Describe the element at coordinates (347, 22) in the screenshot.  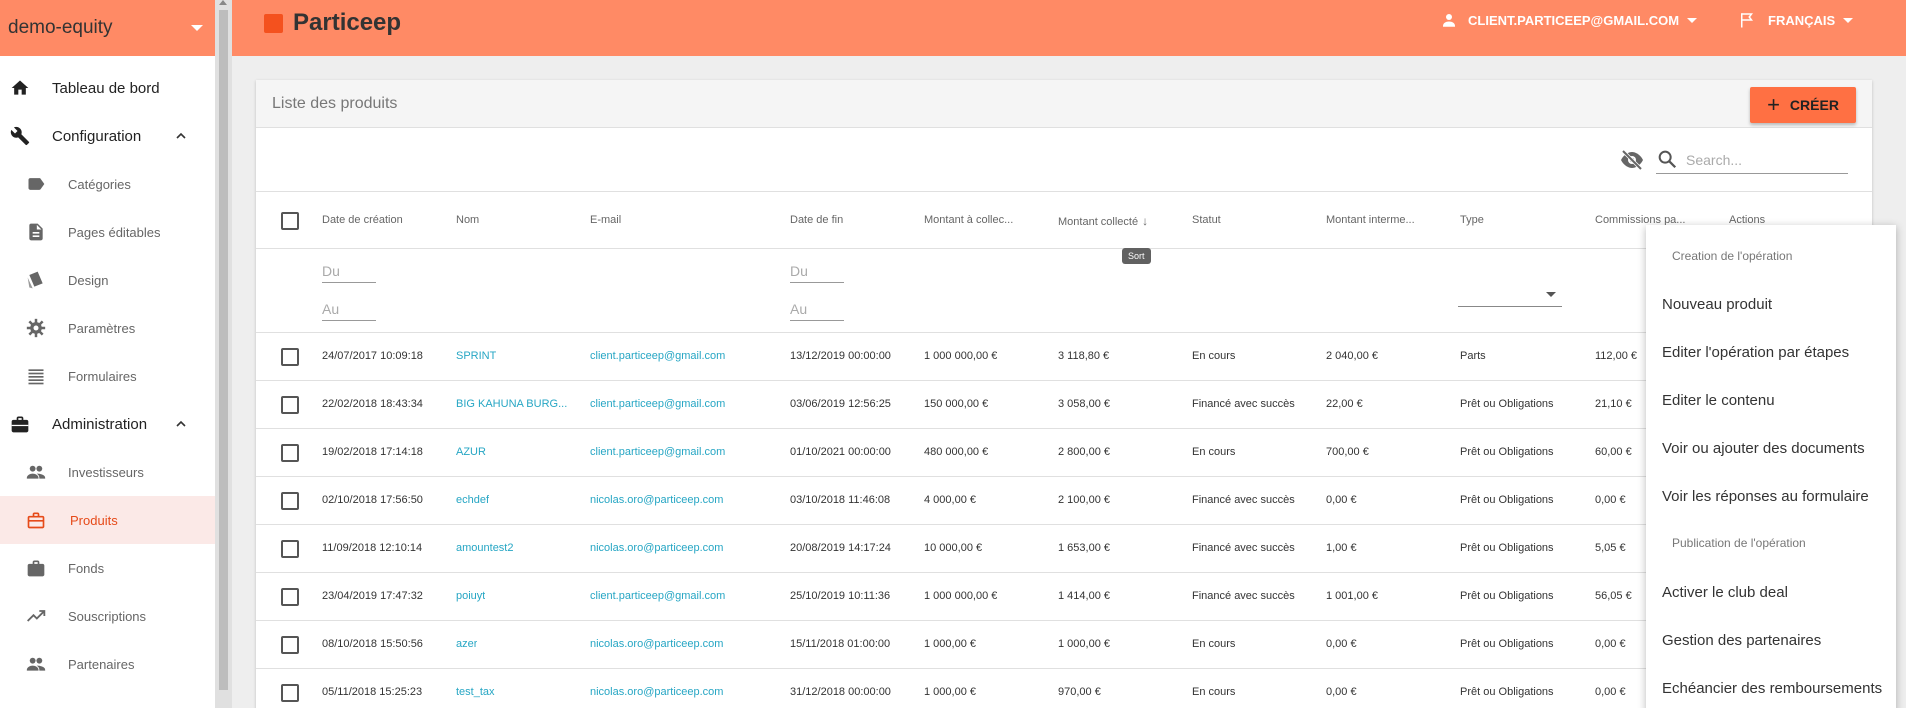
I see `brand-name: Particeep` at that location.